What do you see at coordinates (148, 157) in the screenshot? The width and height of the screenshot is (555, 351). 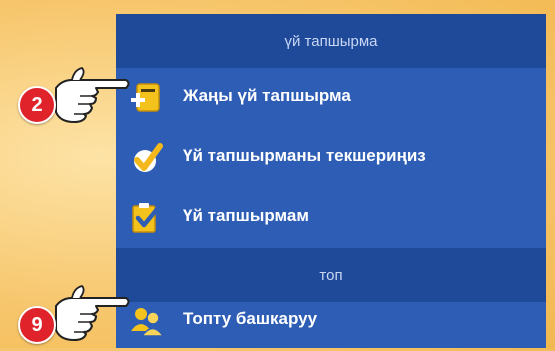 I see `checkmark-icon` at bounding box center [148, 157].